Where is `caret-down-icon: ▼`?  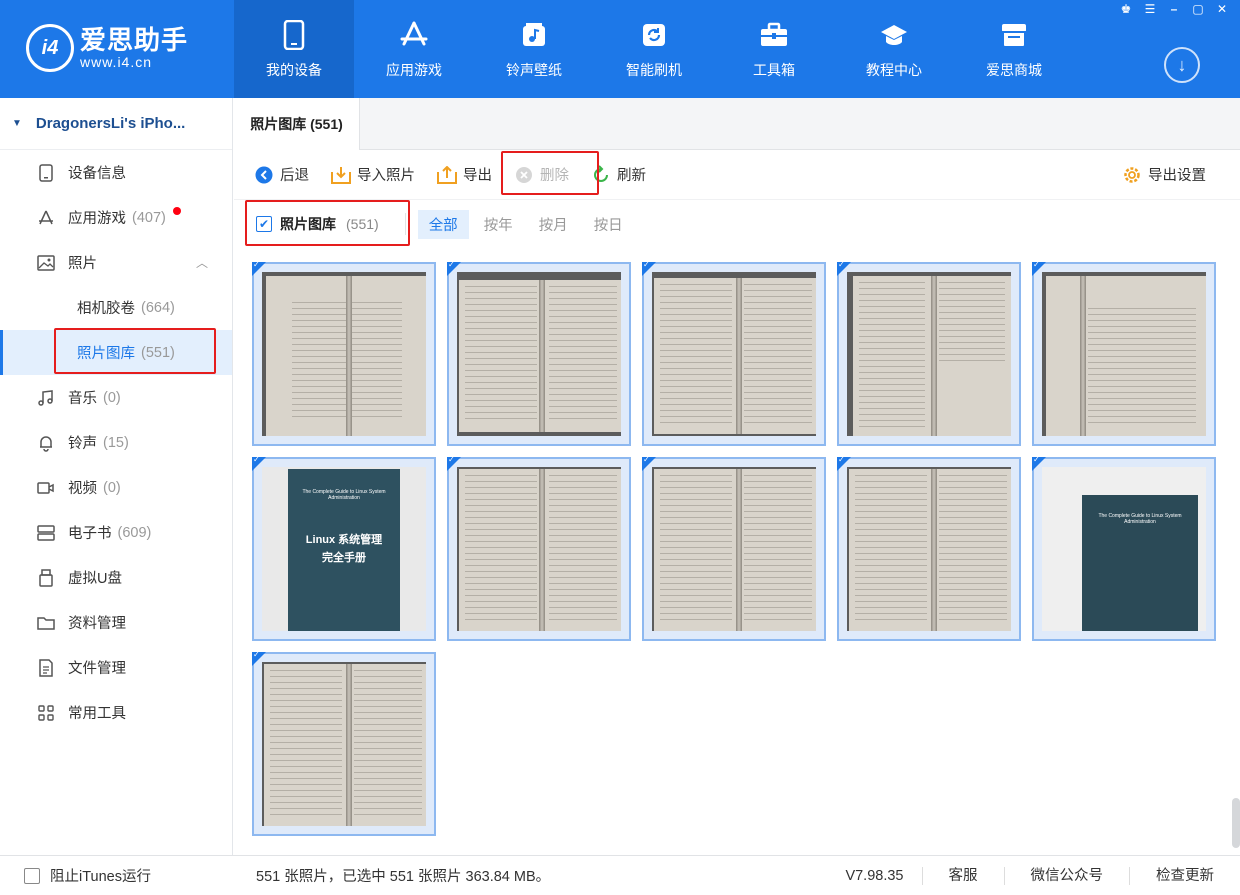 caret-down-icon: ▼ is located at coordinates (17, 123).